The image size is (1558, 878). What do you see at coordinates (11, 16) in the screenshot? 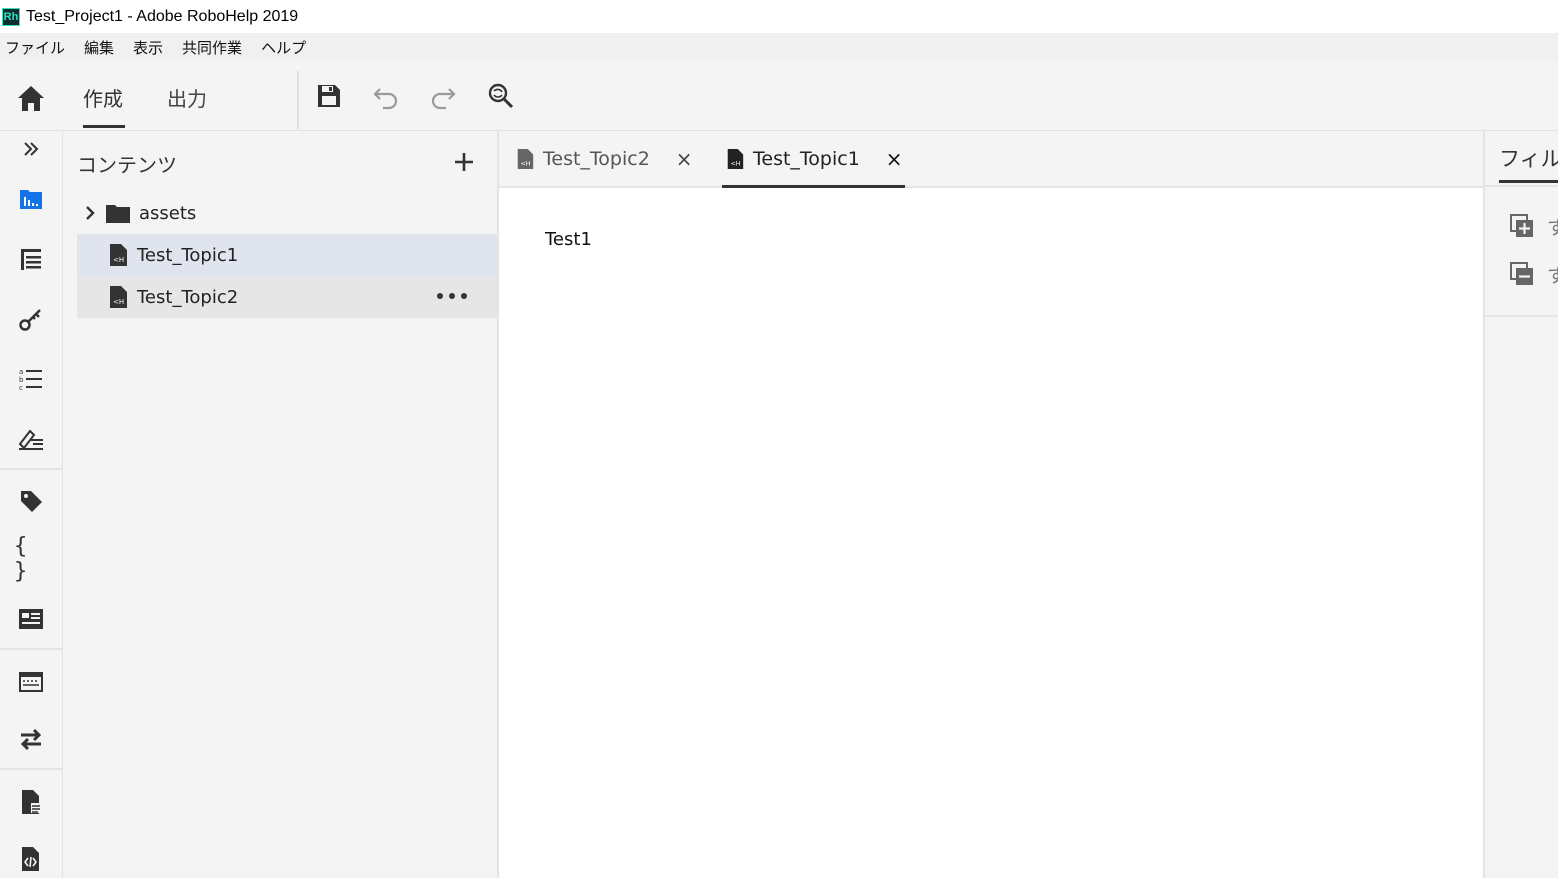
I see `robohelp-app-icon: Rh` at bounding box center [11, 16].